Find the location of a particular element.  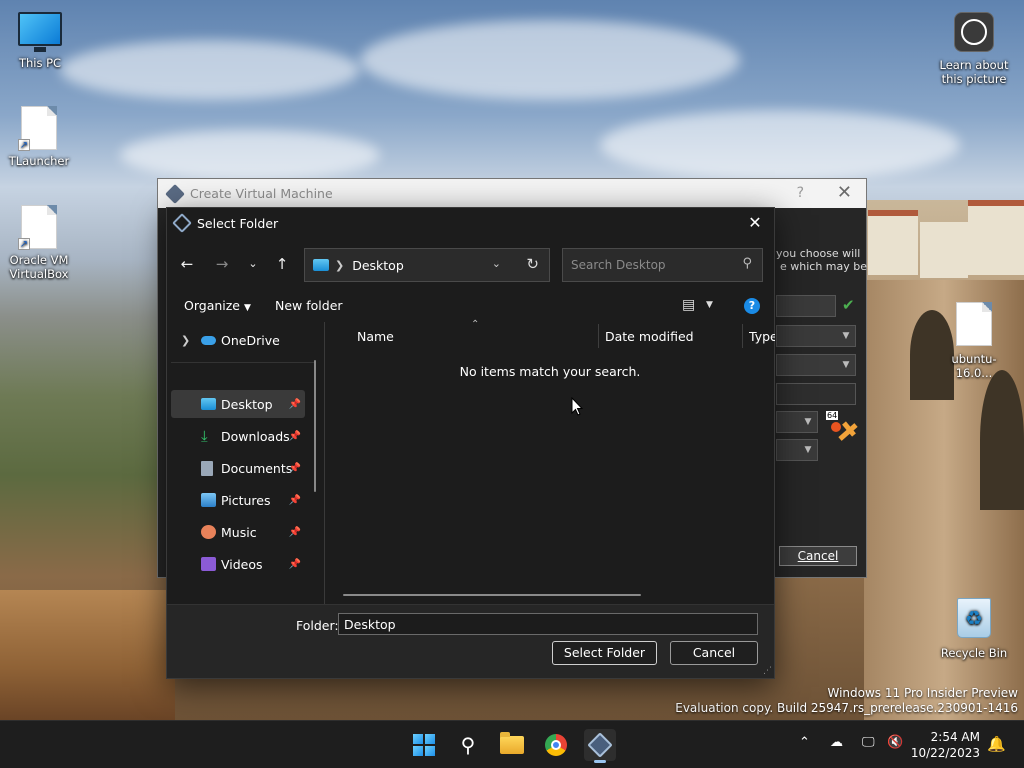

desktop-icon-label: Recycle Bin is located at coordinates (974, 653).